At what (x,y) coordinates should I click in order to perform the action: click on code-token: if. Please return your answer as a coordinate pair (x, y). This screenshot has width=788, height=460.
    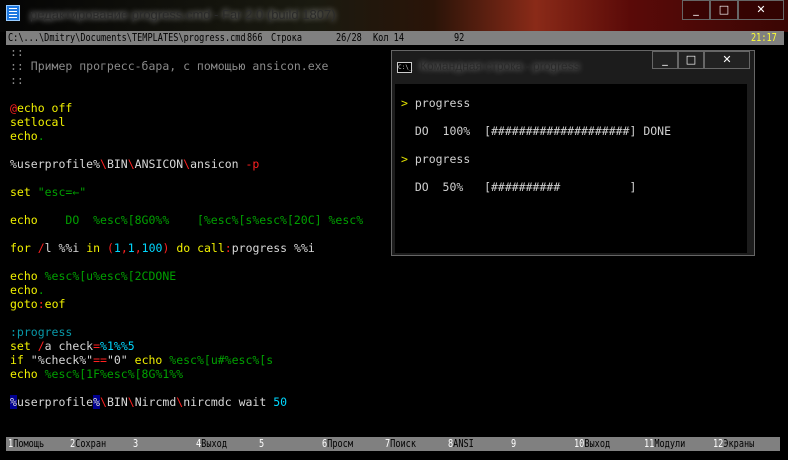
    Looking at the image, I should click on (20, 360).